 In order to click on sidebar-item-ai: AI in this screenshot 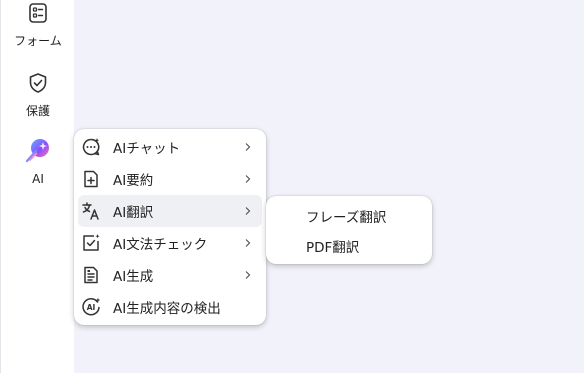, I will do `click(38, 161)`.